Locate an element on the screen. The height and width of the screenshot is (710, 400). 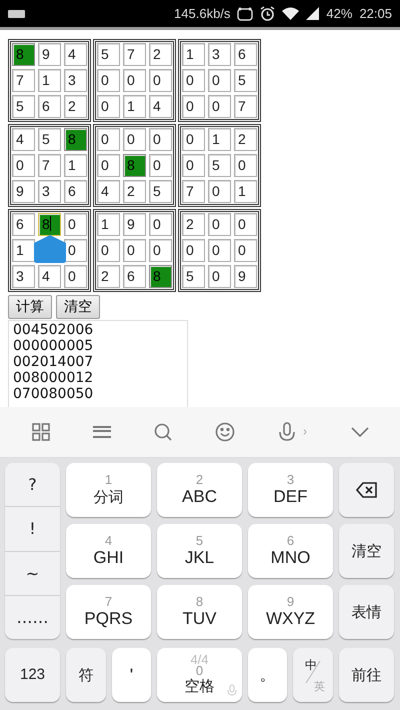
symbols-key: 符 is located at coordinates (86, 675).